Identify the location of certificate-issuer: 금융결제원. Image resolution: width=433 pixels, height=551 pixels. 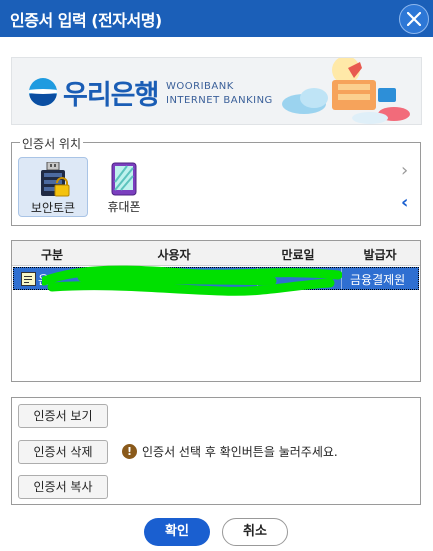
(378, 280).